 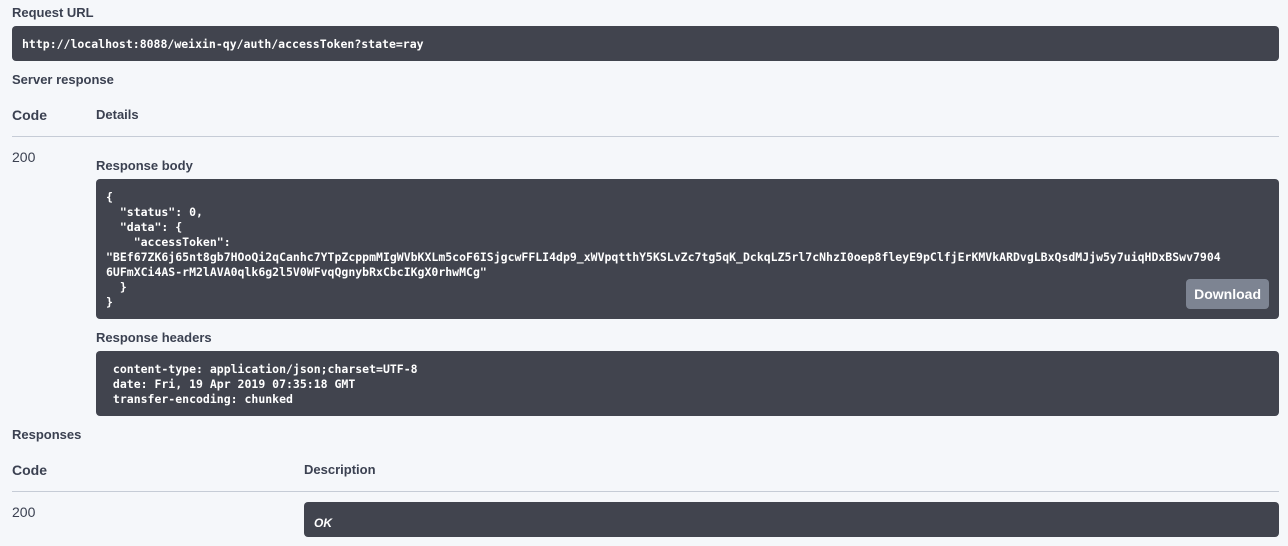 What do you see at coordinates (117, 114) in the screenshot?
I see `details-column-header: Details` at bounding box center [117, 114].